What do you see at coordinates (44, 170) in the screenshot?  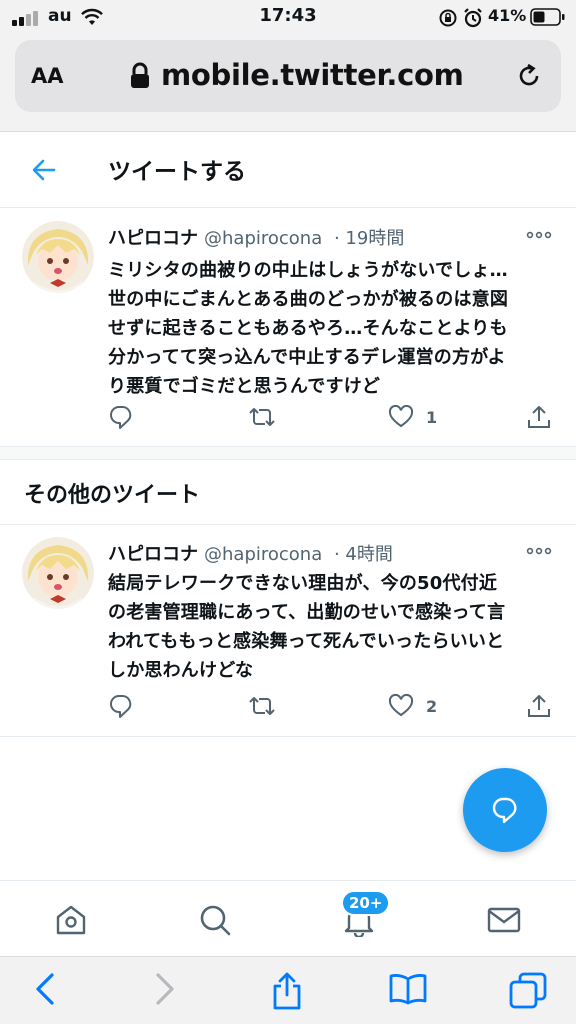 I see `back-arrow-icon` at bounding box center [44, 170].